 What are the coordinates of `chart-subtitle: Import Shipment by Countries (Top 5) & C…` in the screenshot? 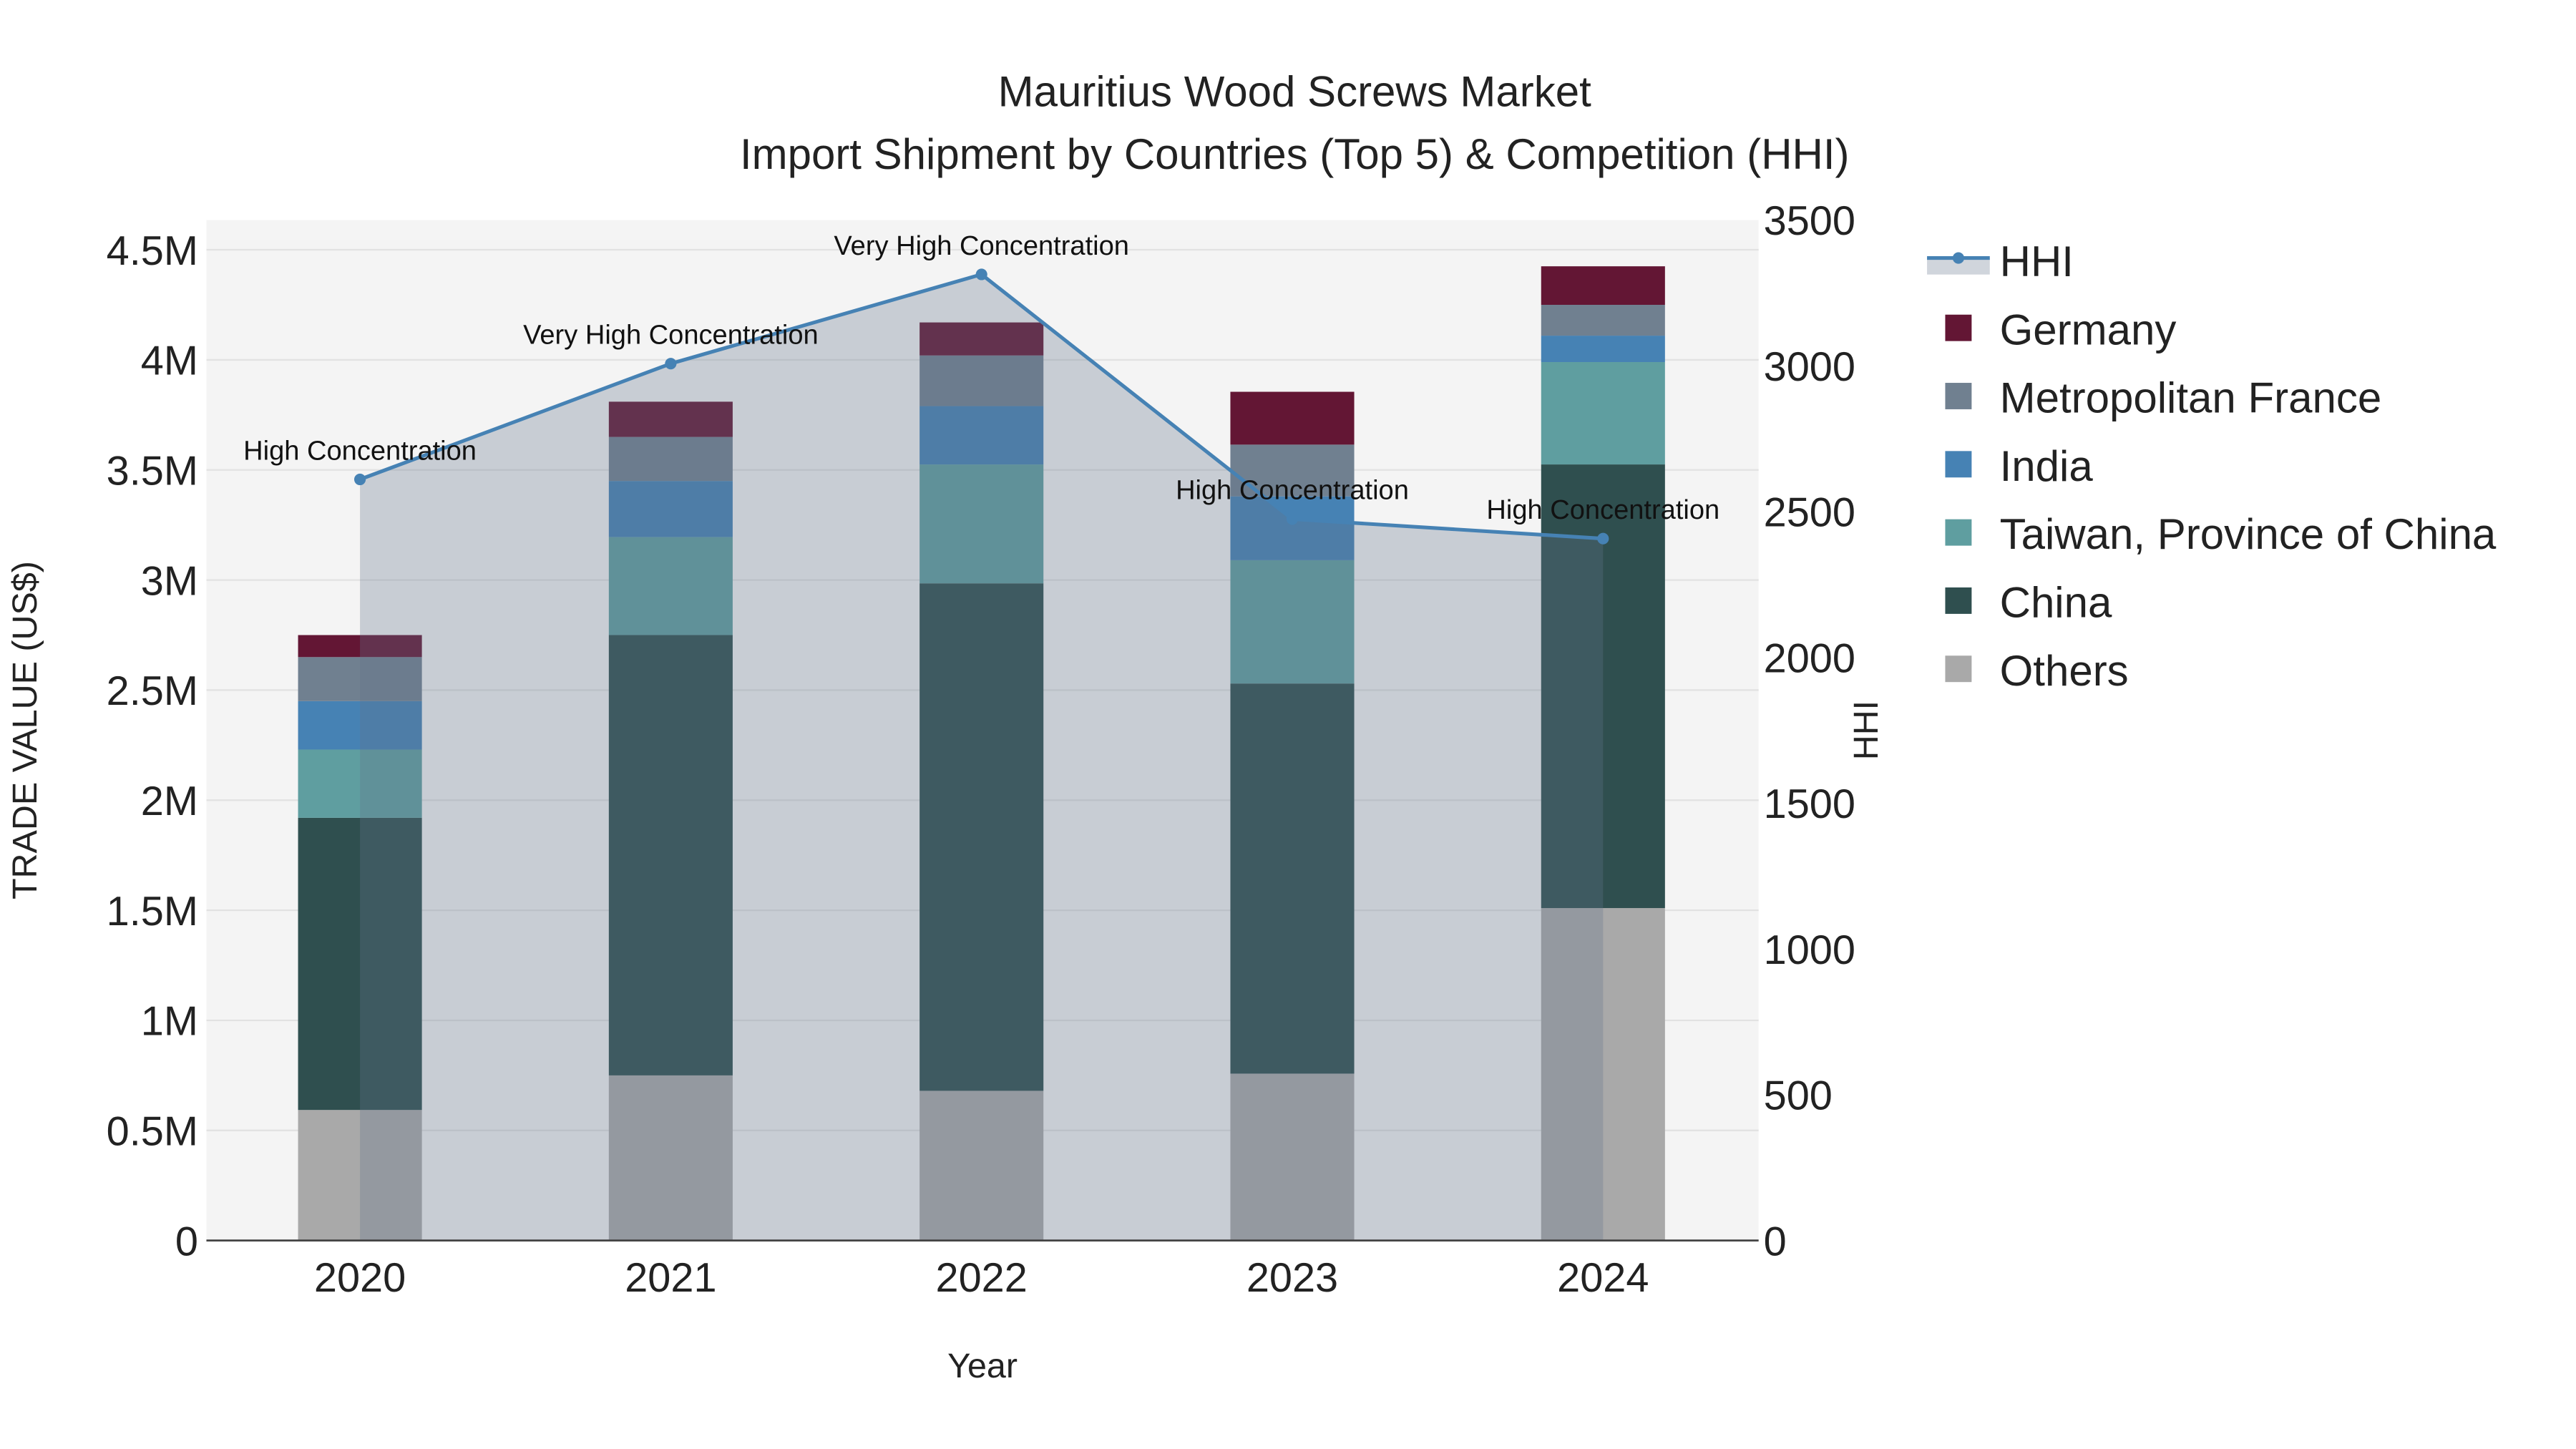 It's located at (1295, 154).